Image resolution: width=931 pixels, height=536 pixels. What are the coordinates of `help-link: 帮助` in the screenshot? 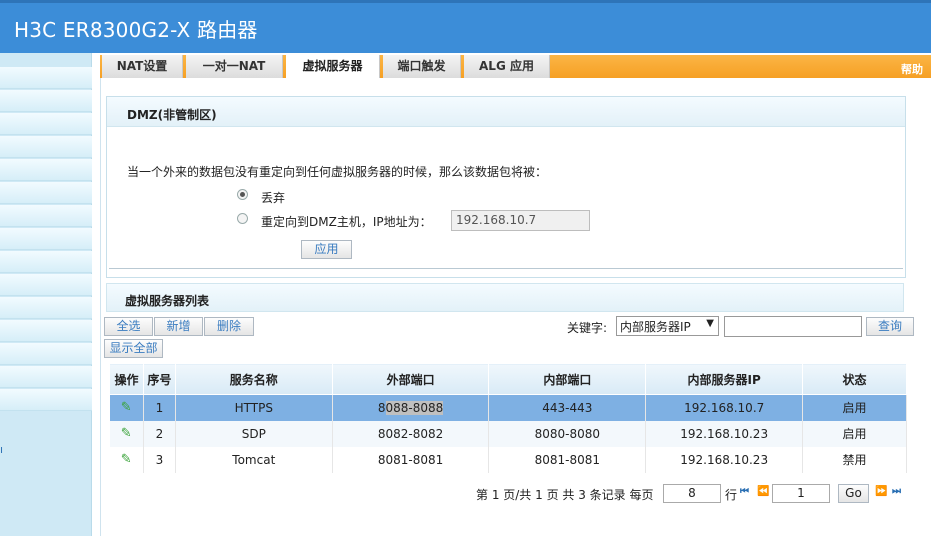 It's located at (912, 69).